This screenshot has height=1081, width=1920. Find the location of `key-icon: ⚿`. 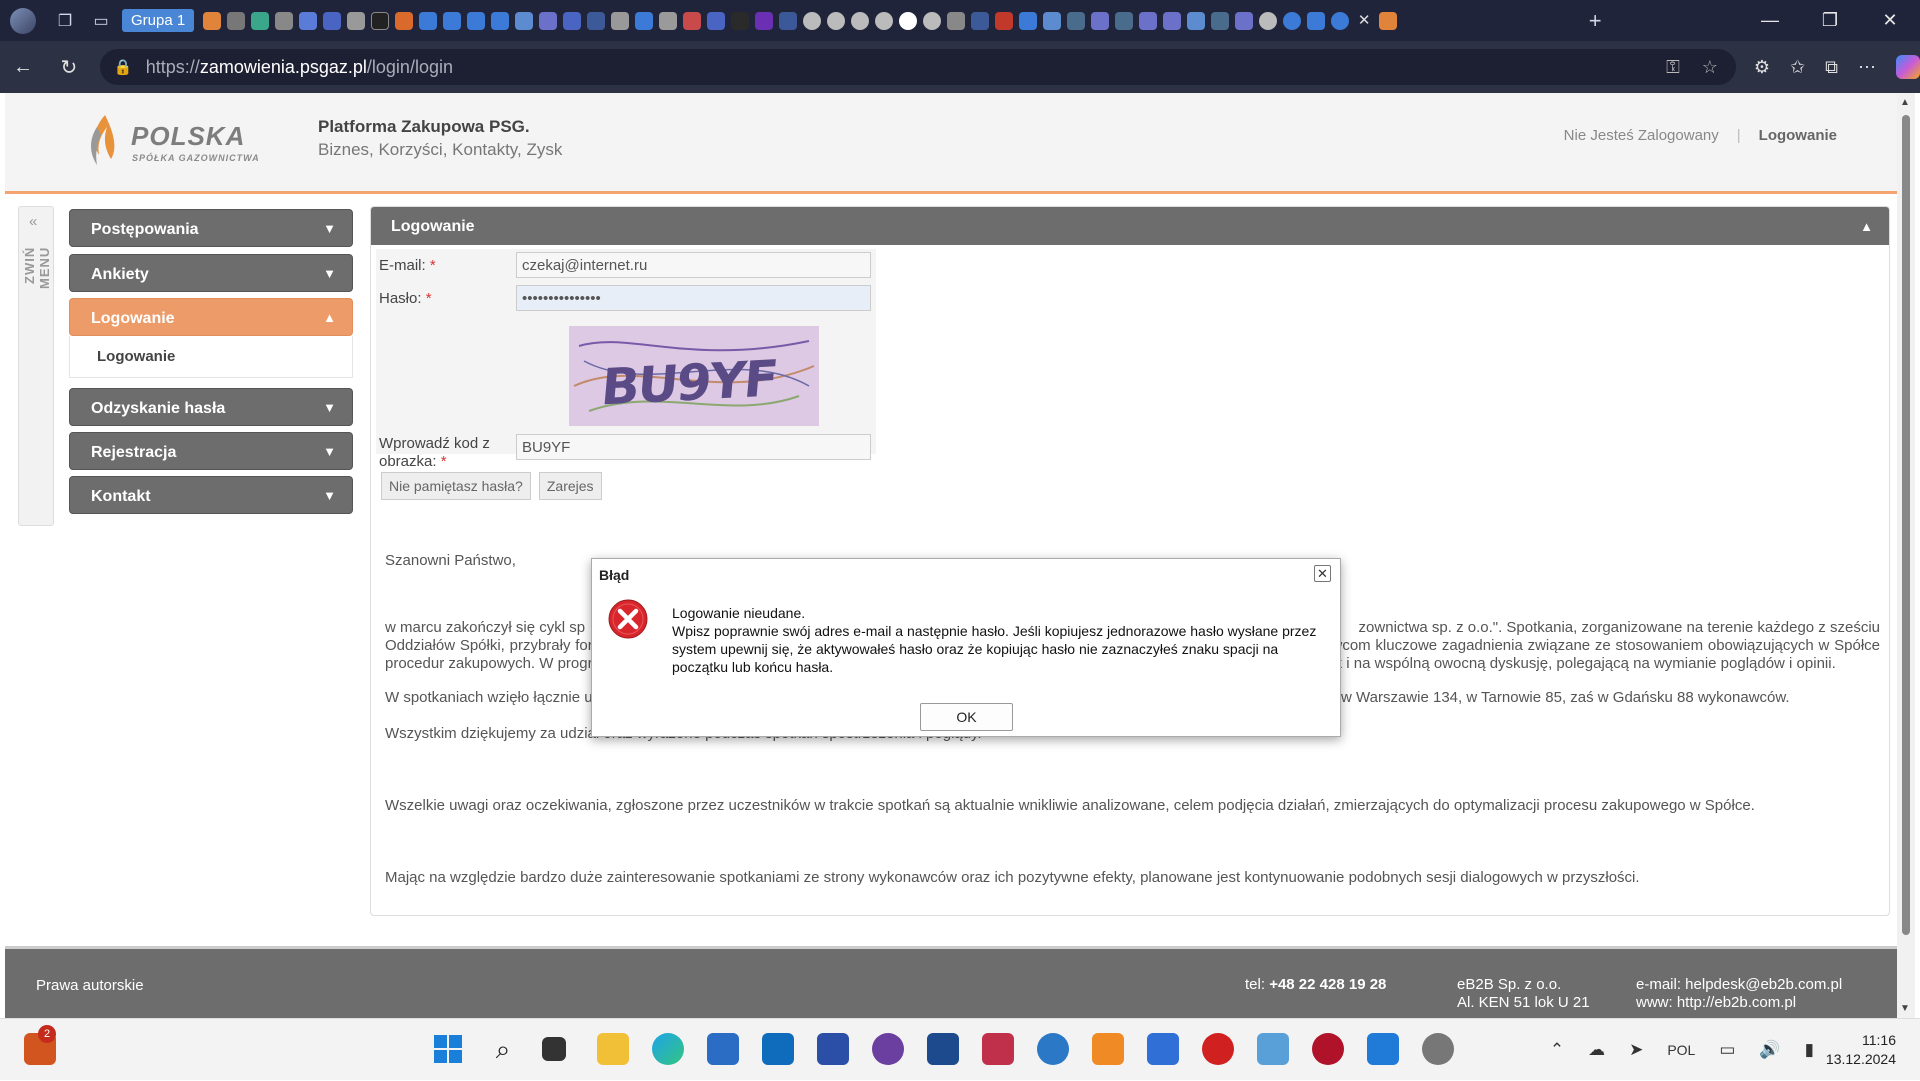

key-icon: ⚿ is located at coordinates (1673, 67).